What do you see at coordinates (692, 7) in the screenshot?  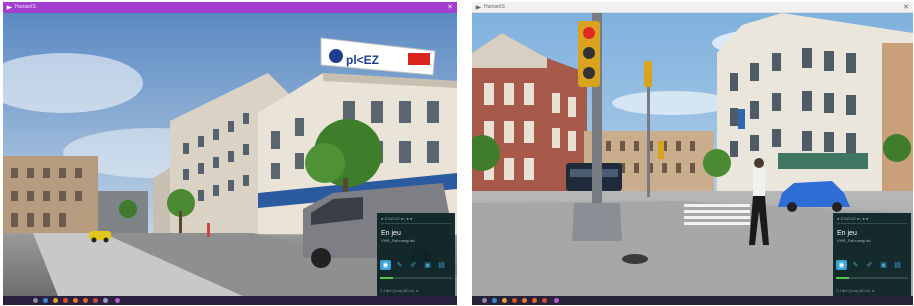 I see `right-title-bar: HumanIS ✕` at bounding box center [692, 7].